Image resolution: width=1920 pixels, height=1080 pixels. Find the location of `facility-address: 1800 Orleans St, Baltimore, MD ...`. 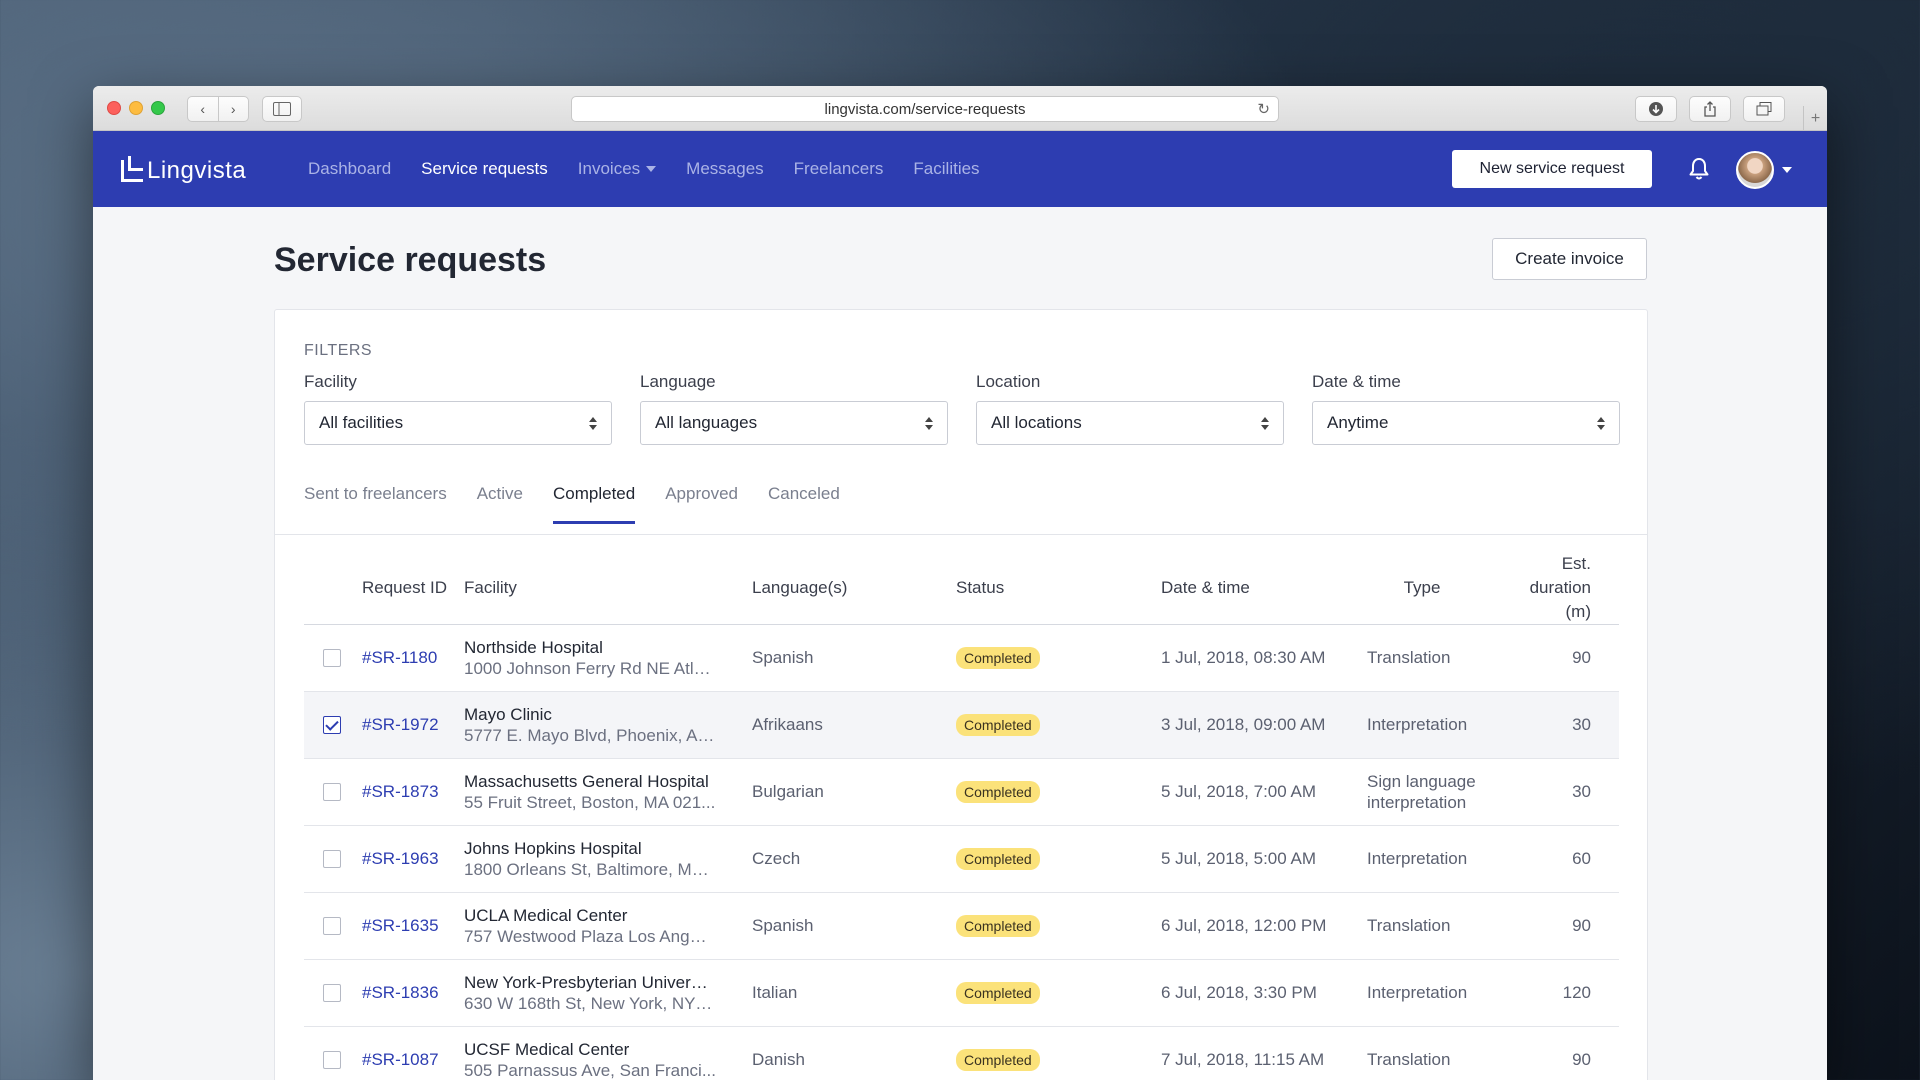

facility-address: 1800 Orleans St, Baltimore, MD ... is located at coordinates (590, 869).